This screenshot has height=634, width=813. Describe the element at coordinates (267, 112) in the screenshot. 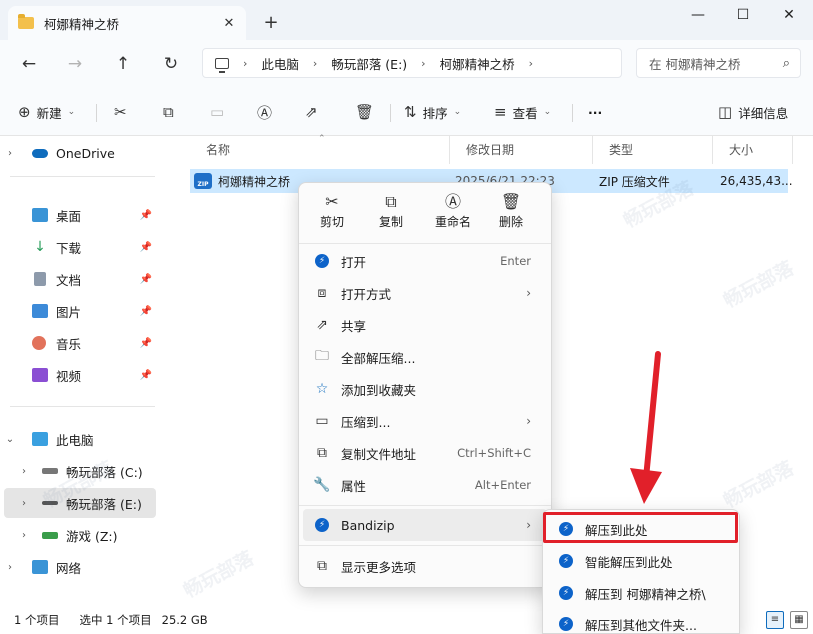

I see `rename-button: Ⓐ` at that location.